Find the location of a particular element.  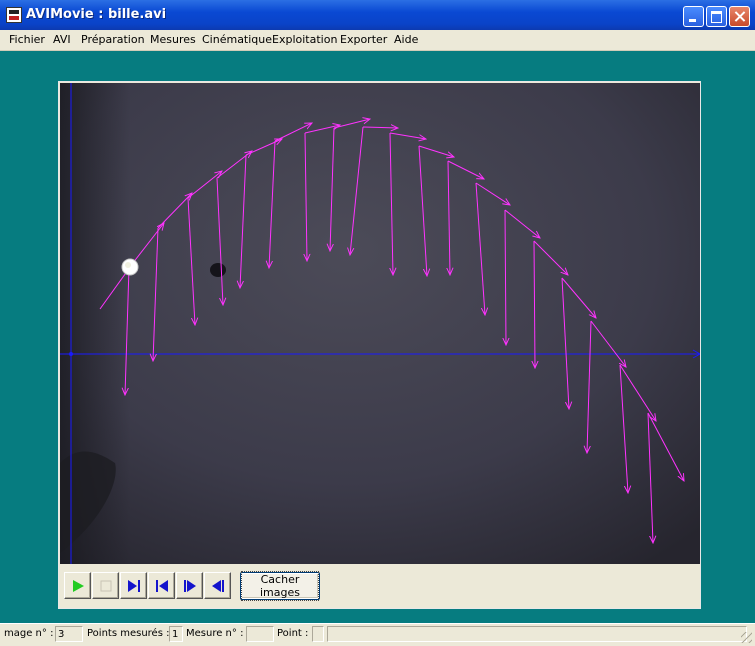

last-frame-icon is located at coordinates (218, 586).